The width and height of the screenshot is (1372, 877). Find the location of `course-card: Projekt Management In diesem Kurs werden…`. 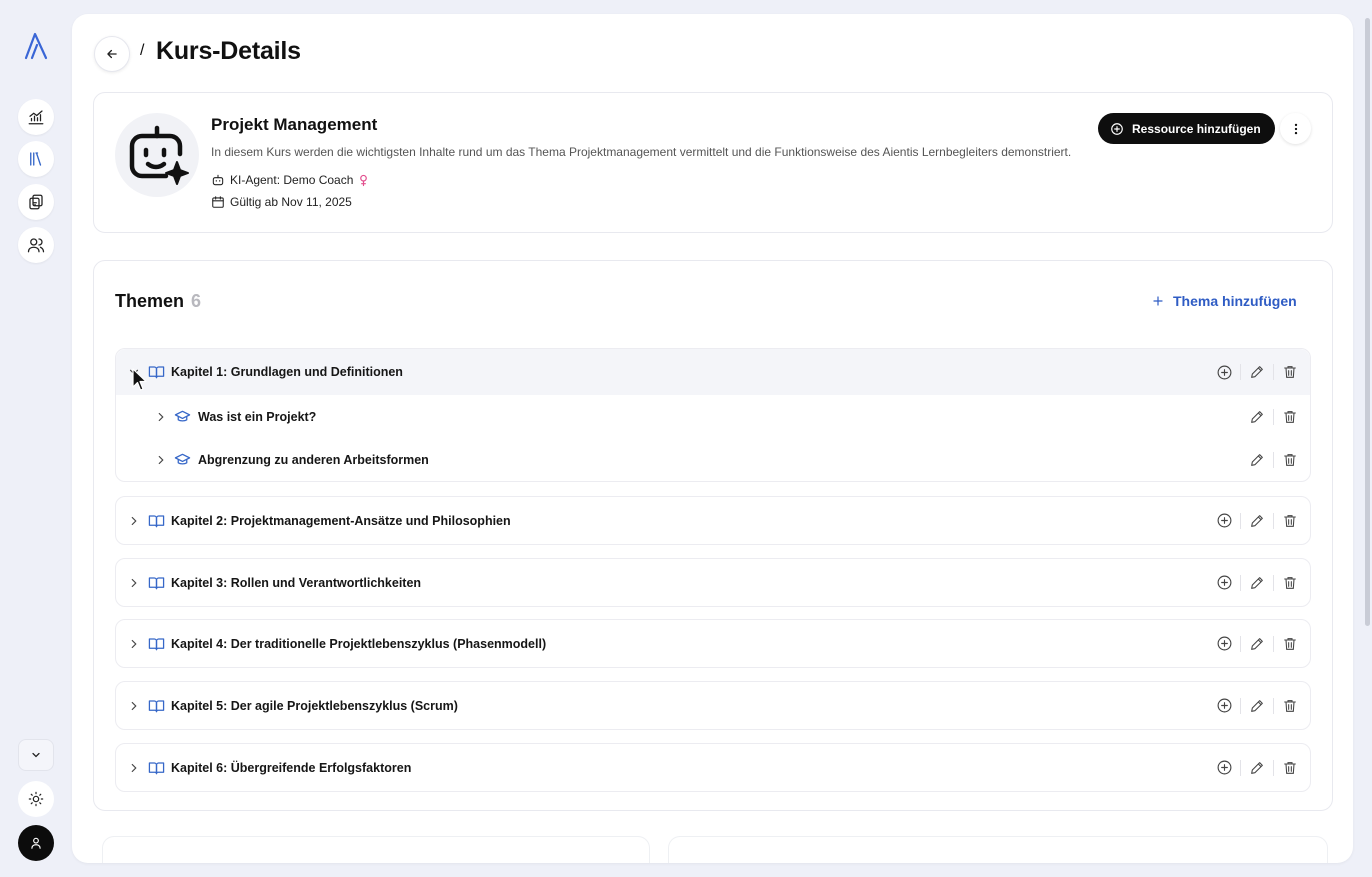

course-card: Projekt Management In diesem Kurs werden… is located at coordinates (713, 162).